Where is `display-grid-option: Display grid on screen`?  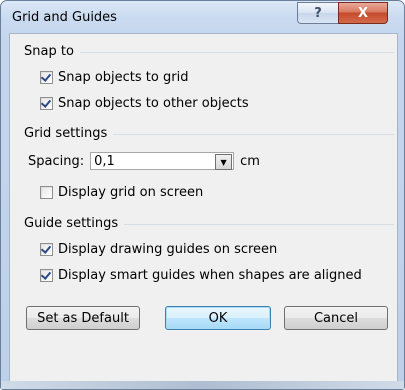 display-grid-option: Display grid on screen is located at coordinates (121, 192).